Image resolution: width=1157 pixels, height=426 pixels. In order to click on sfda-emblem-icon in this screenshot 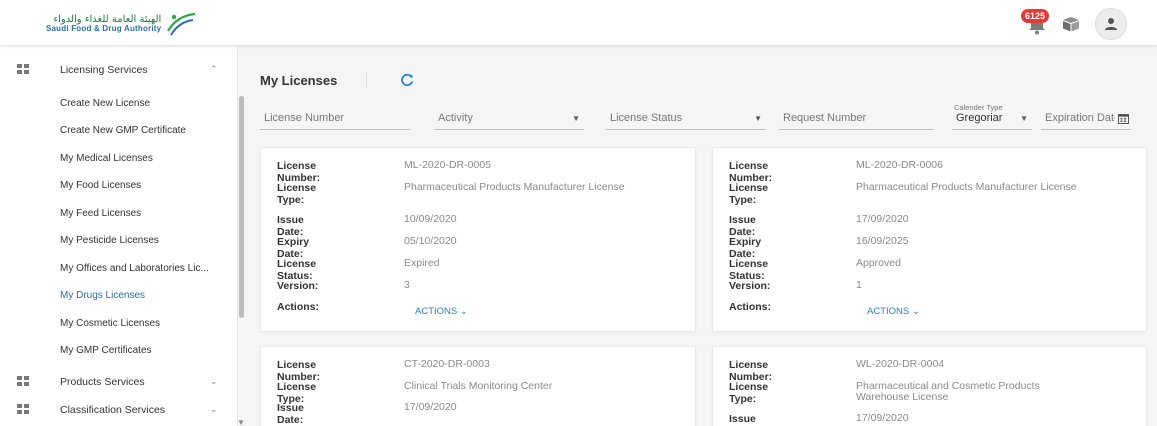, I will do `click(181, 24)`.